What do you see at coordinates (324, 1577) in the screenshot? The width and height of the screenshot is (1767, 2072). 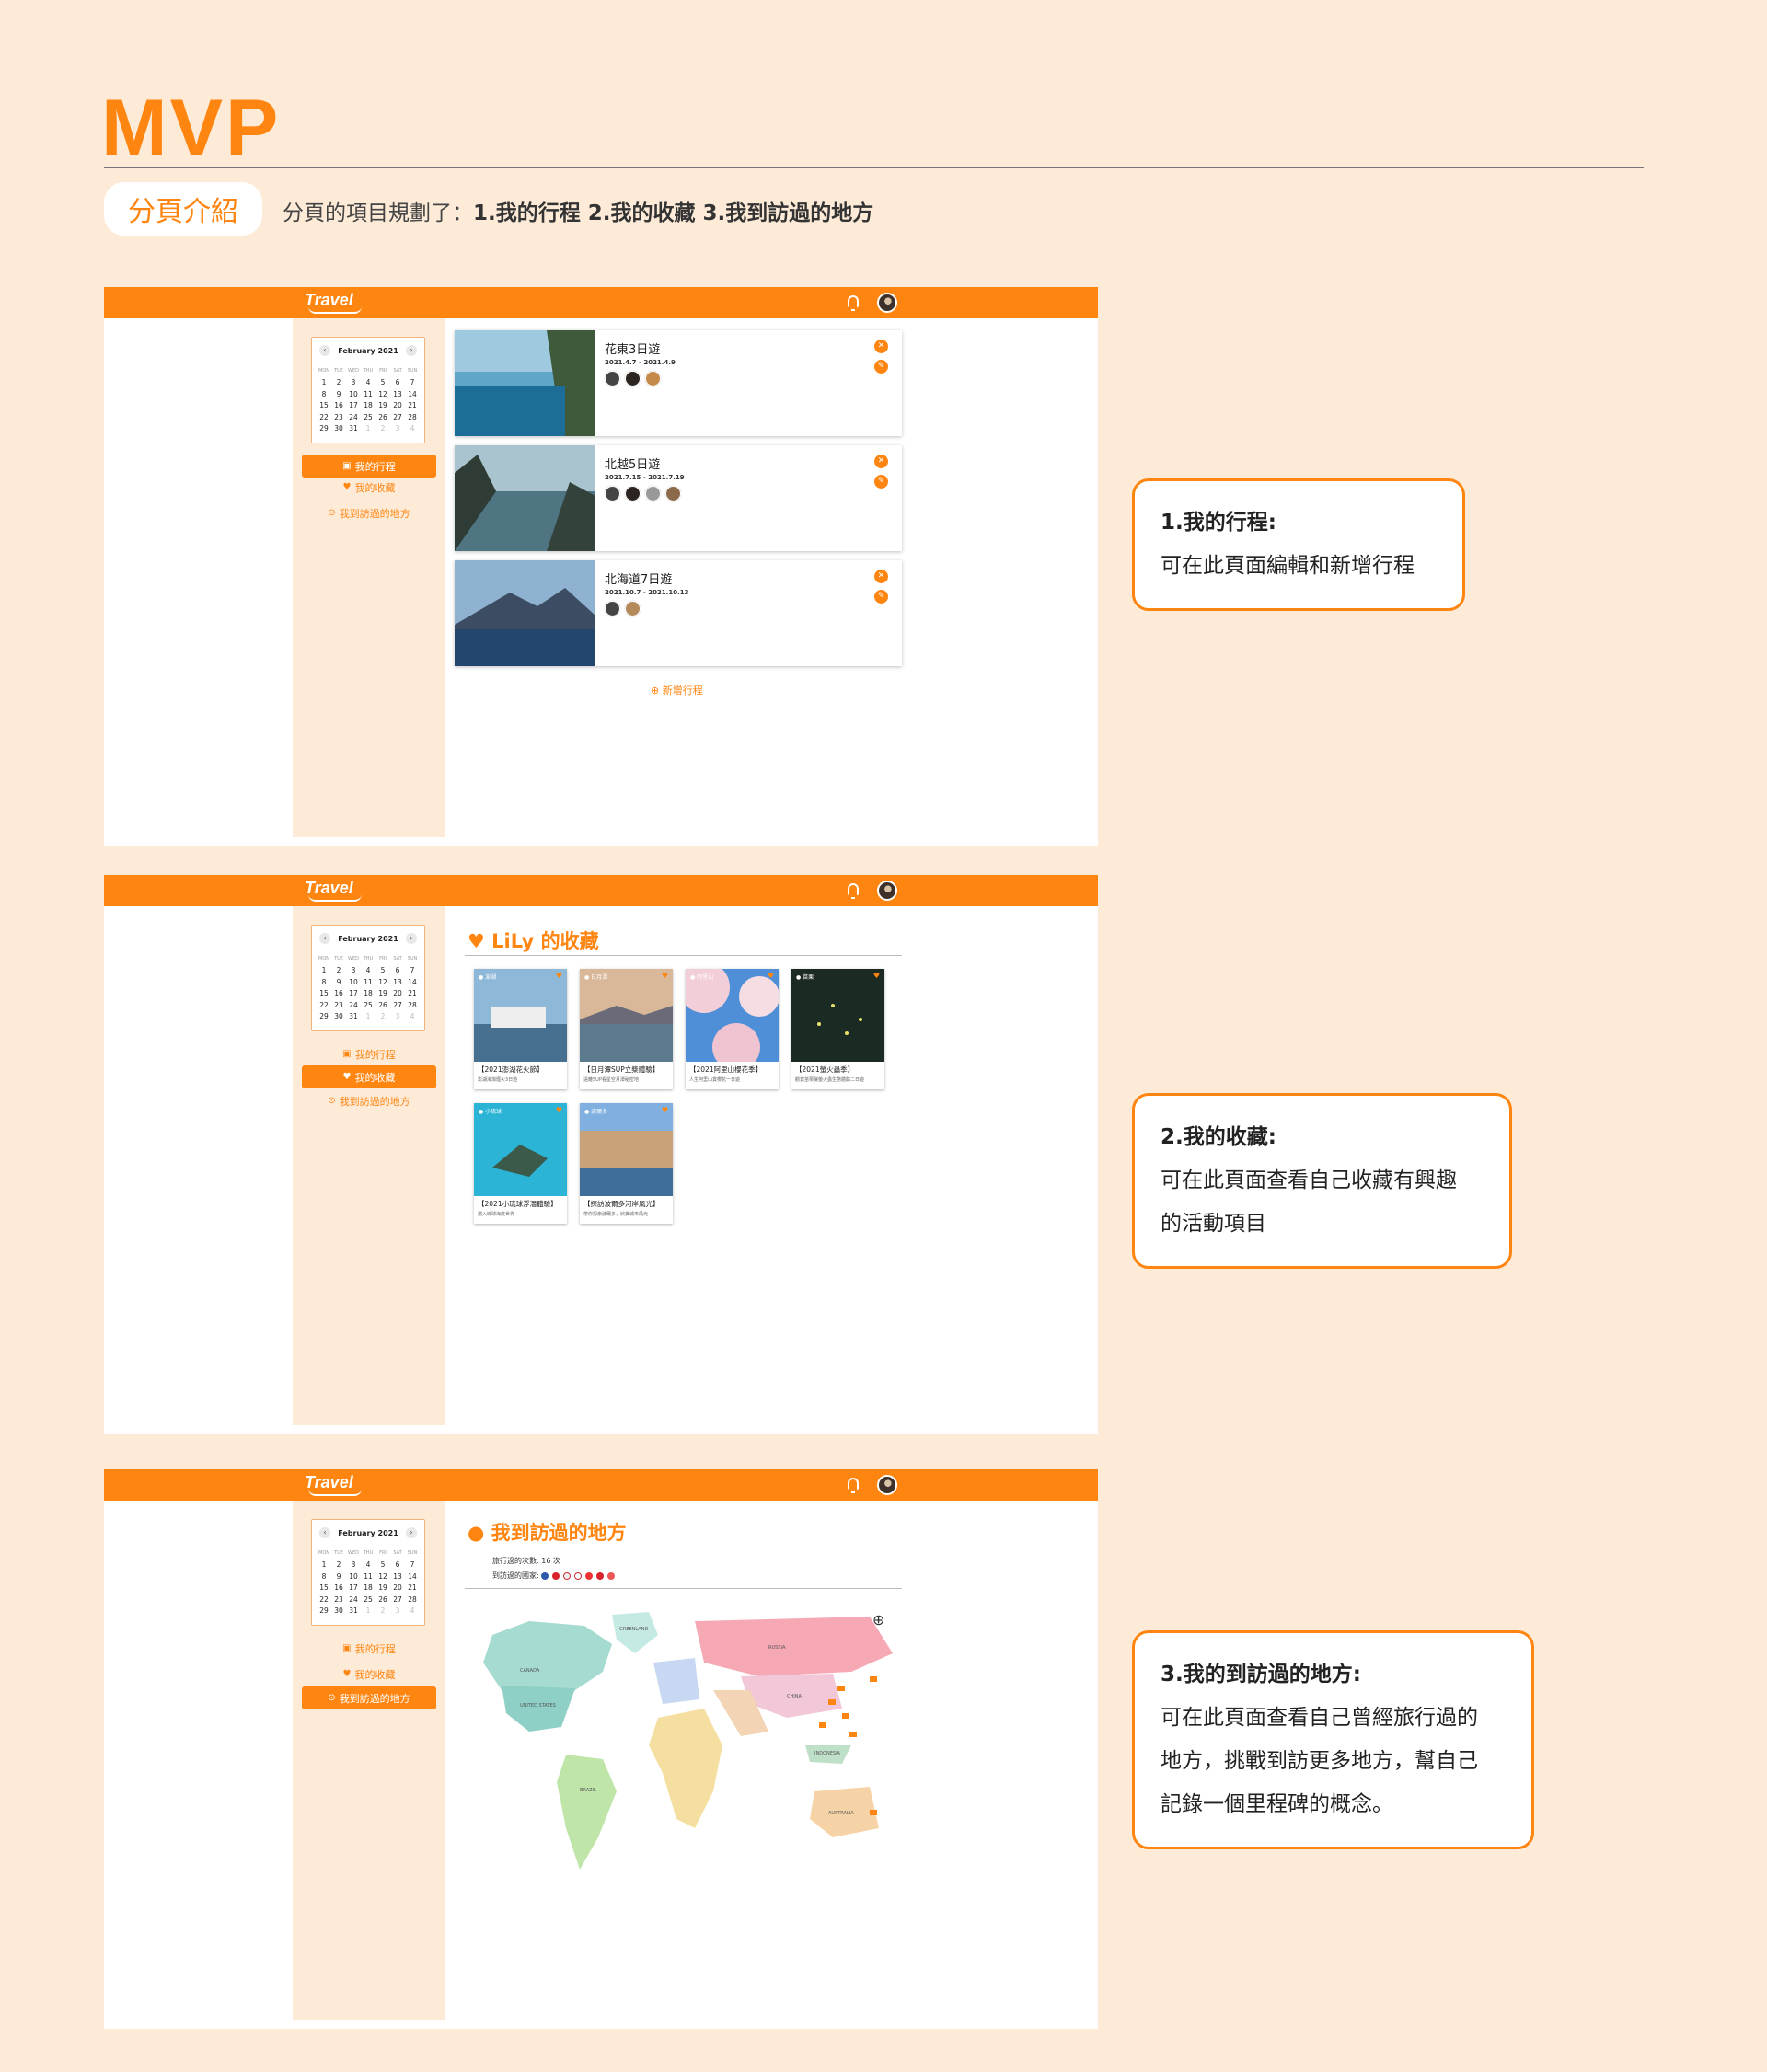 I see `calendar-day: 8` at bounding box center [324, 1577].